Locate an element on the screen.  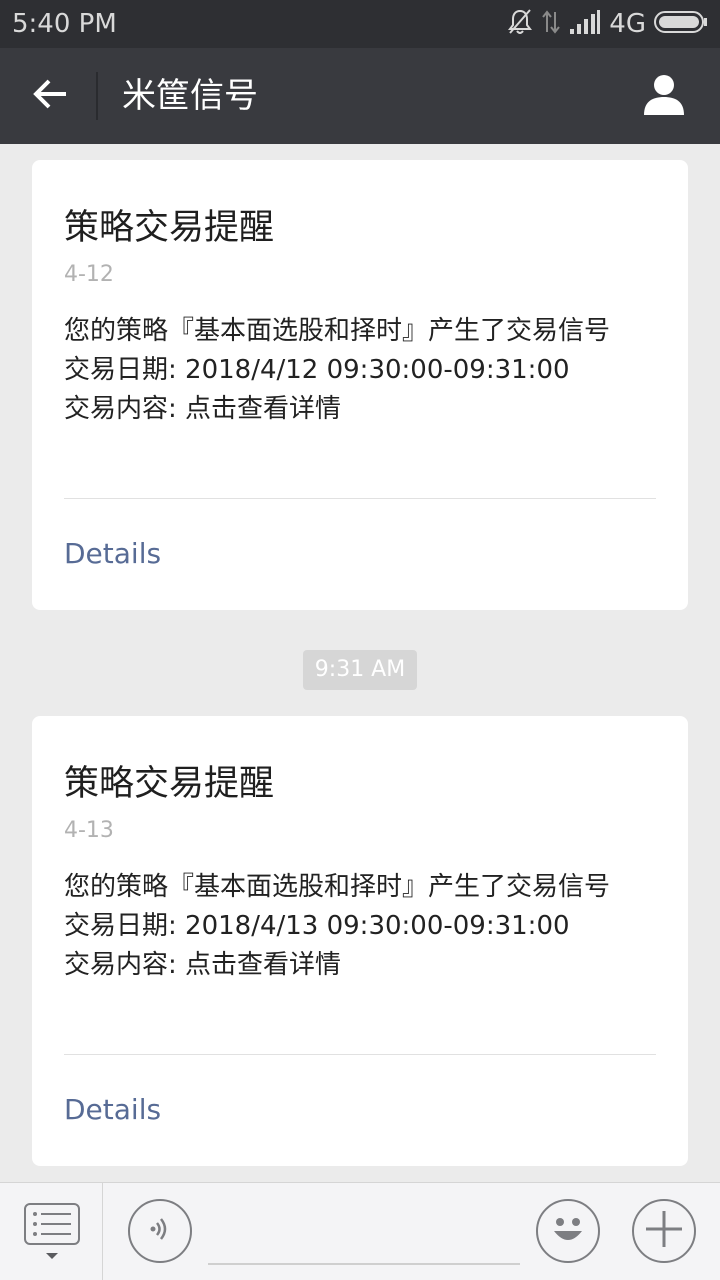
voice-button is located at coordinates (160, 1231).